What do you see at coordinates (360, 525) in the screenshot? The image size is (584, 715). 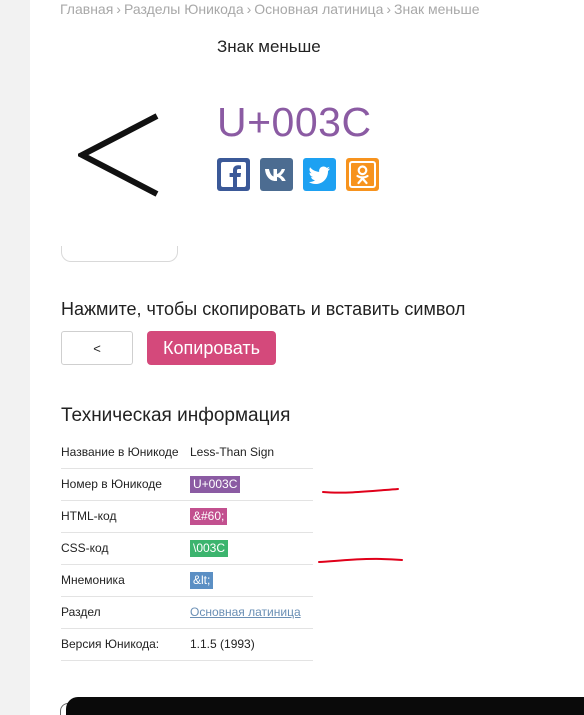 I see `annotation-marks` at bounding box center [360, 525].